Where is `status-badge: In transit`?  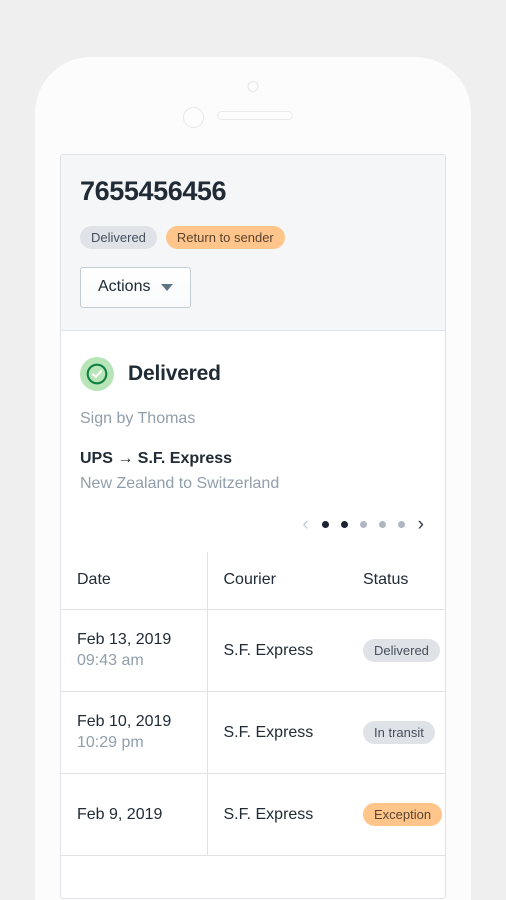
status-badge: In transit is located at coordinates (399, 733).